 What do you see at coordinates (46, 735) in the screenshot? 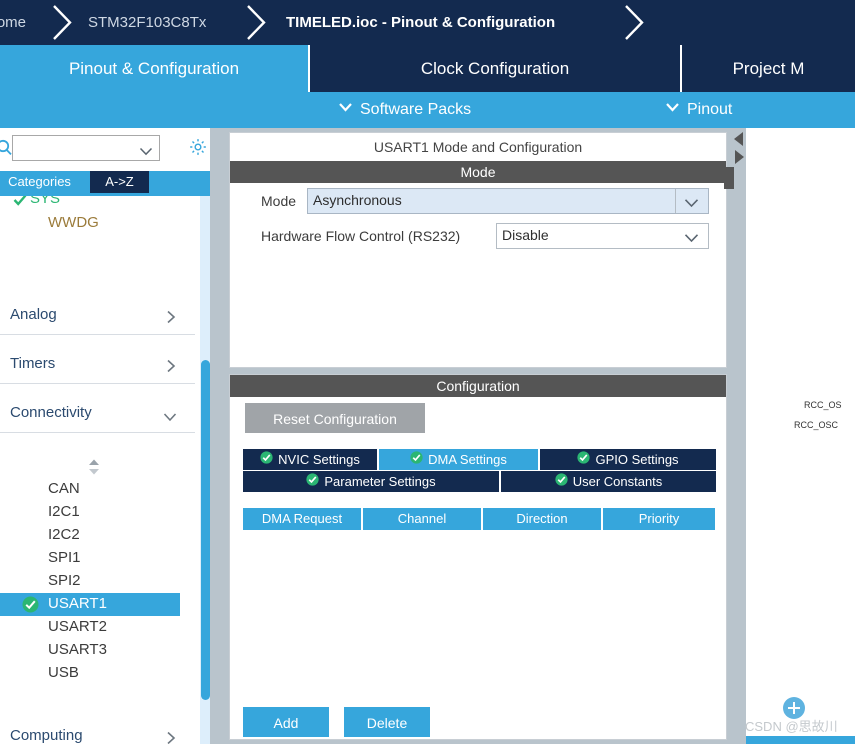
I see `sidebar-category-computing-label: Computing` at bounding box center [46, 735].